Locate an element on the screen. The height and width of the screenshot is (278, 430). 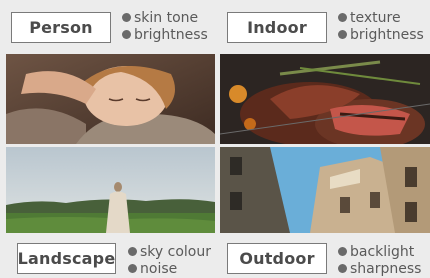
feature-item: skin tone is located at coordinates (165, 18).